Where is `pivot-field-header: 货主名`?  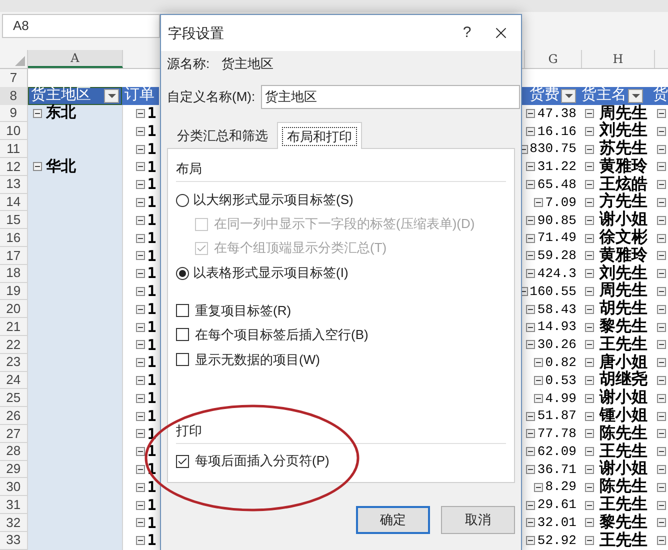 pivot-field-header: 货主名 is located at coordinates (614, 95).